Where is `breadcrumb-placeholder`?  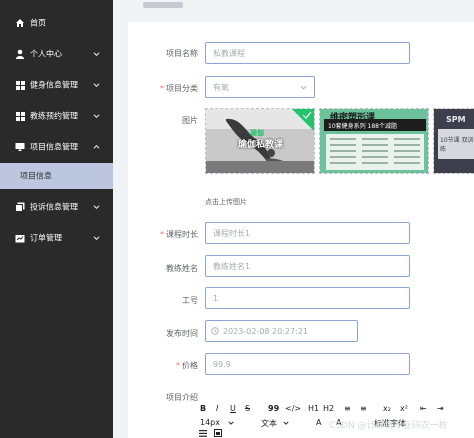 breadcrumb-placeholder is located at coordinates (163, 5).